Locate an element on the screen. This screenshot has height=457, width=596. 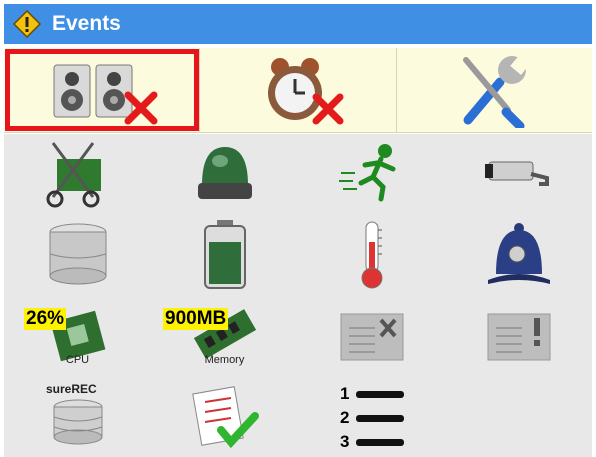
panel-cross-icon is located at coordinates (371, 337).